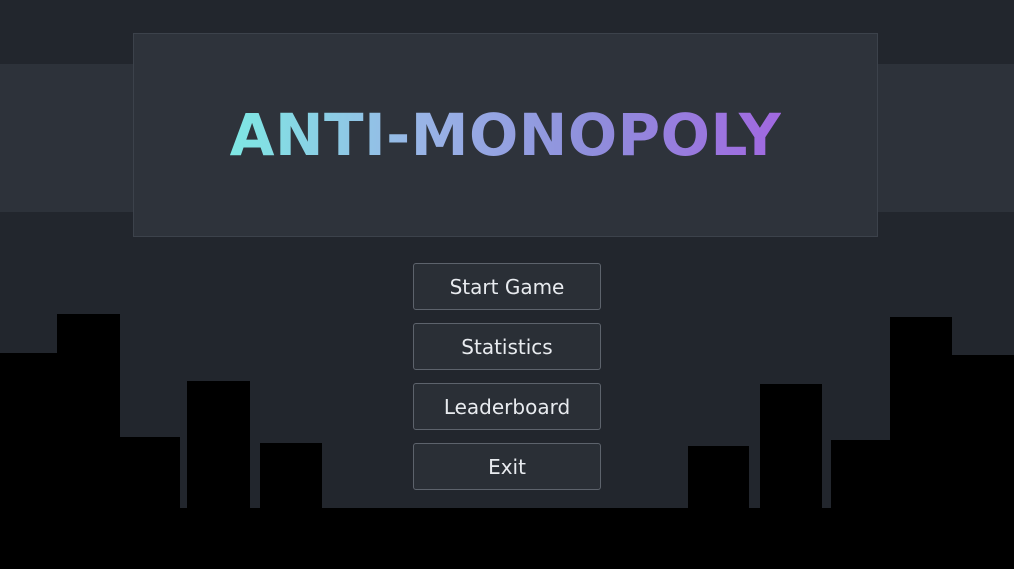 This screenshot has width=1014, height=569. I want to click on exit-label: Exit, so click(507, 466).